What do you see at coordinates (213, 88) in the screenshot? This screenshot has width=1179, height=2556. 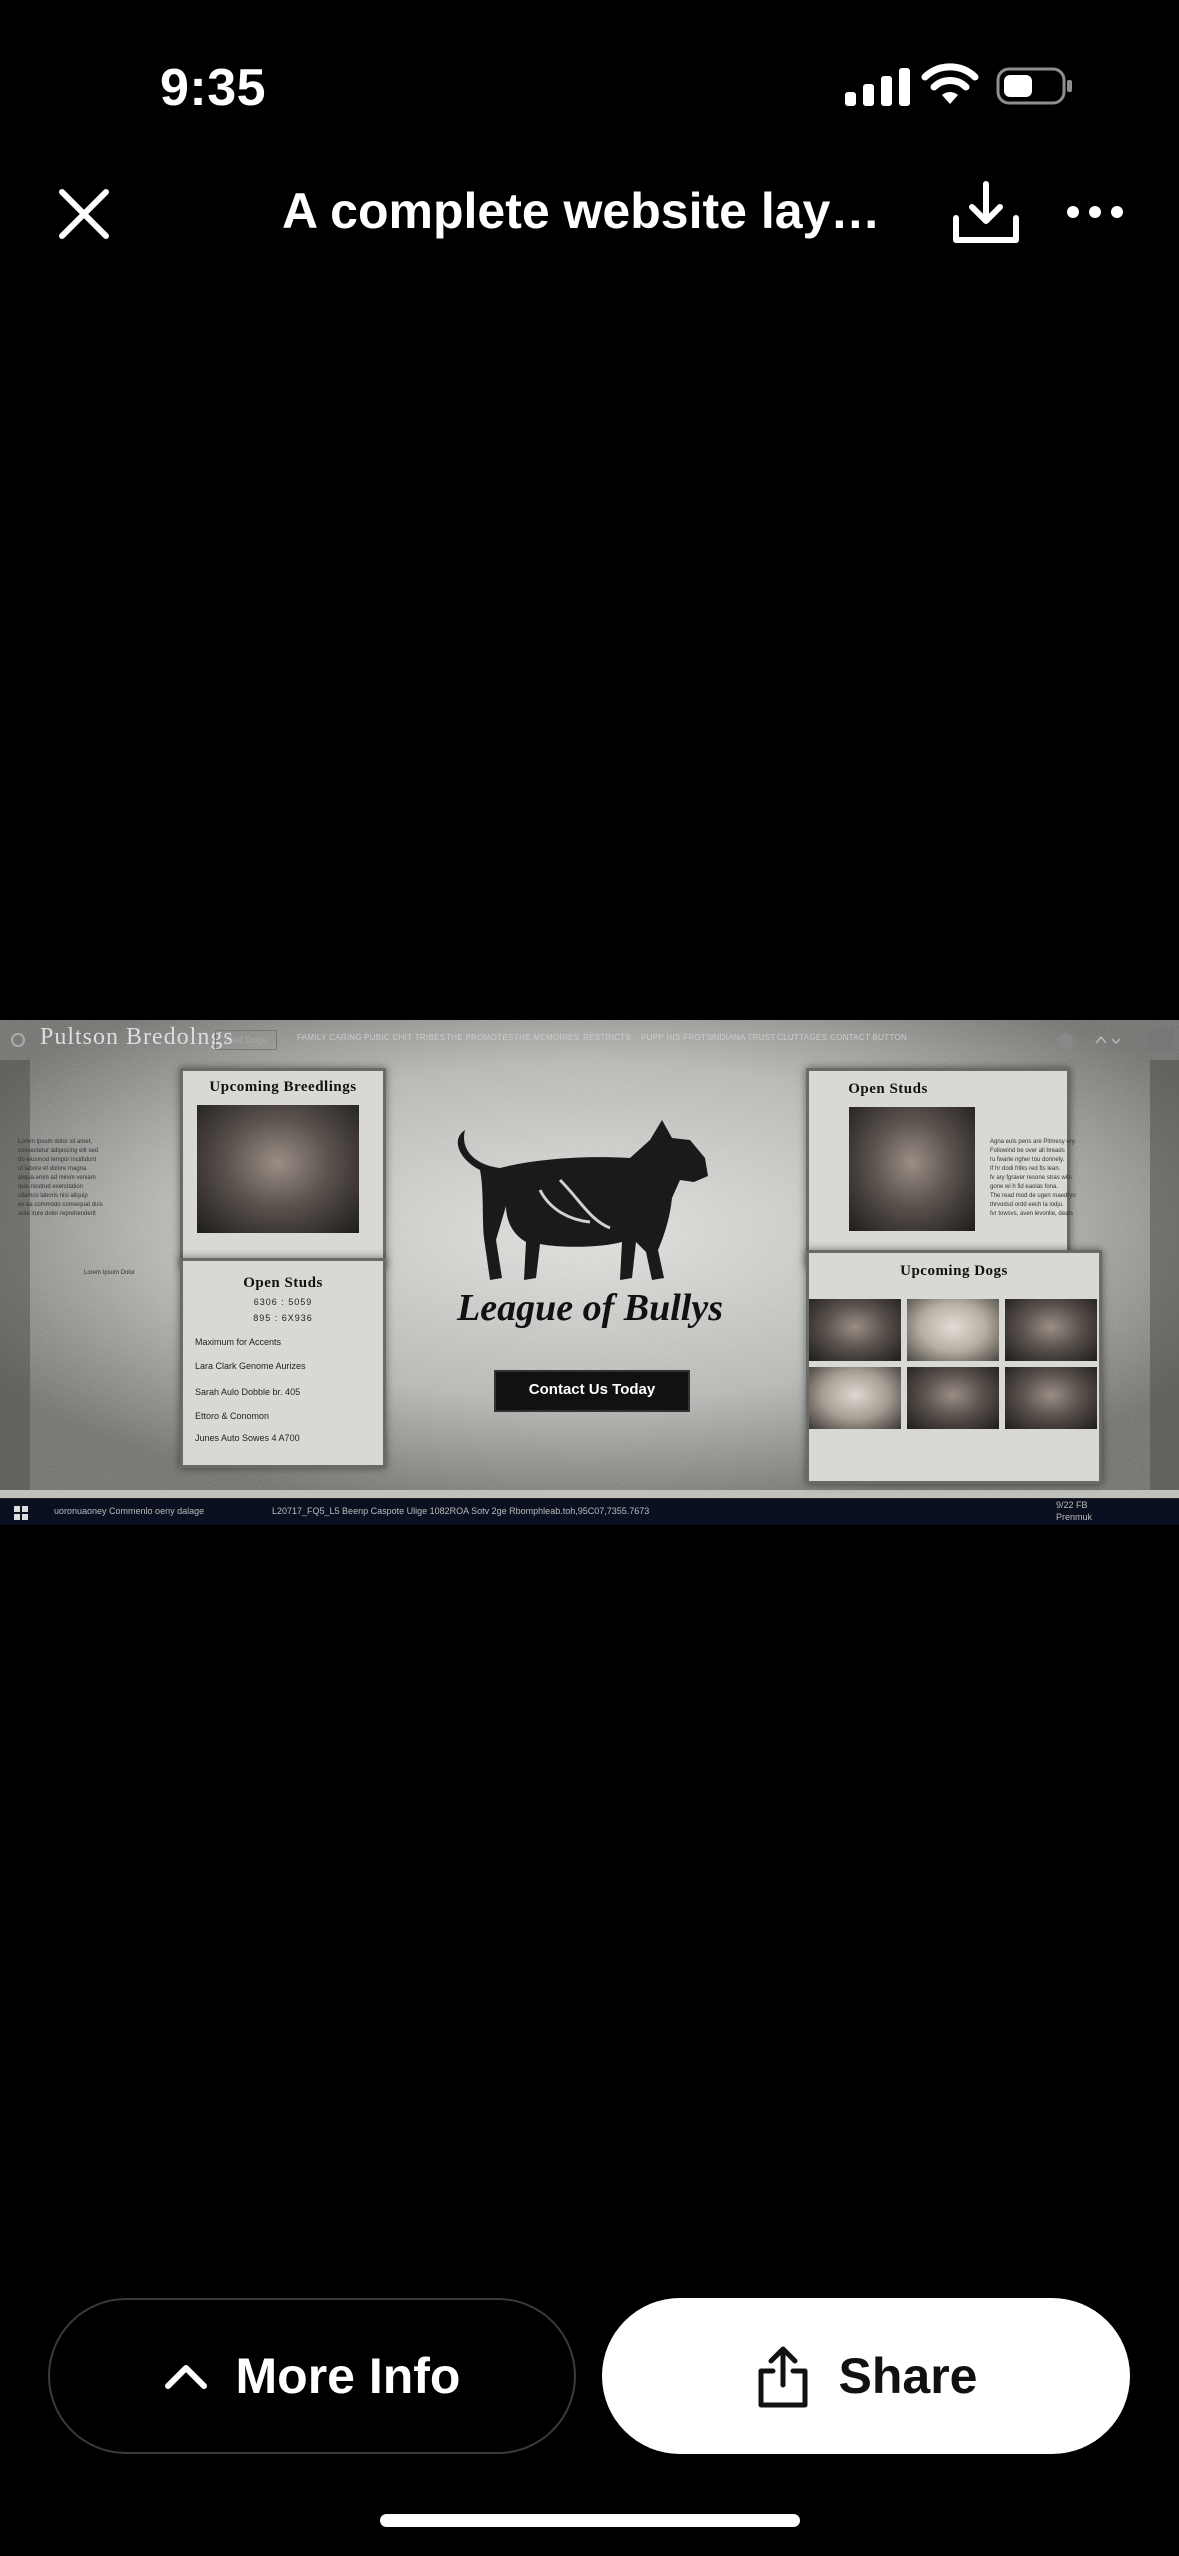 I see `status-time: 9:35` at bounding box center [213, 88].